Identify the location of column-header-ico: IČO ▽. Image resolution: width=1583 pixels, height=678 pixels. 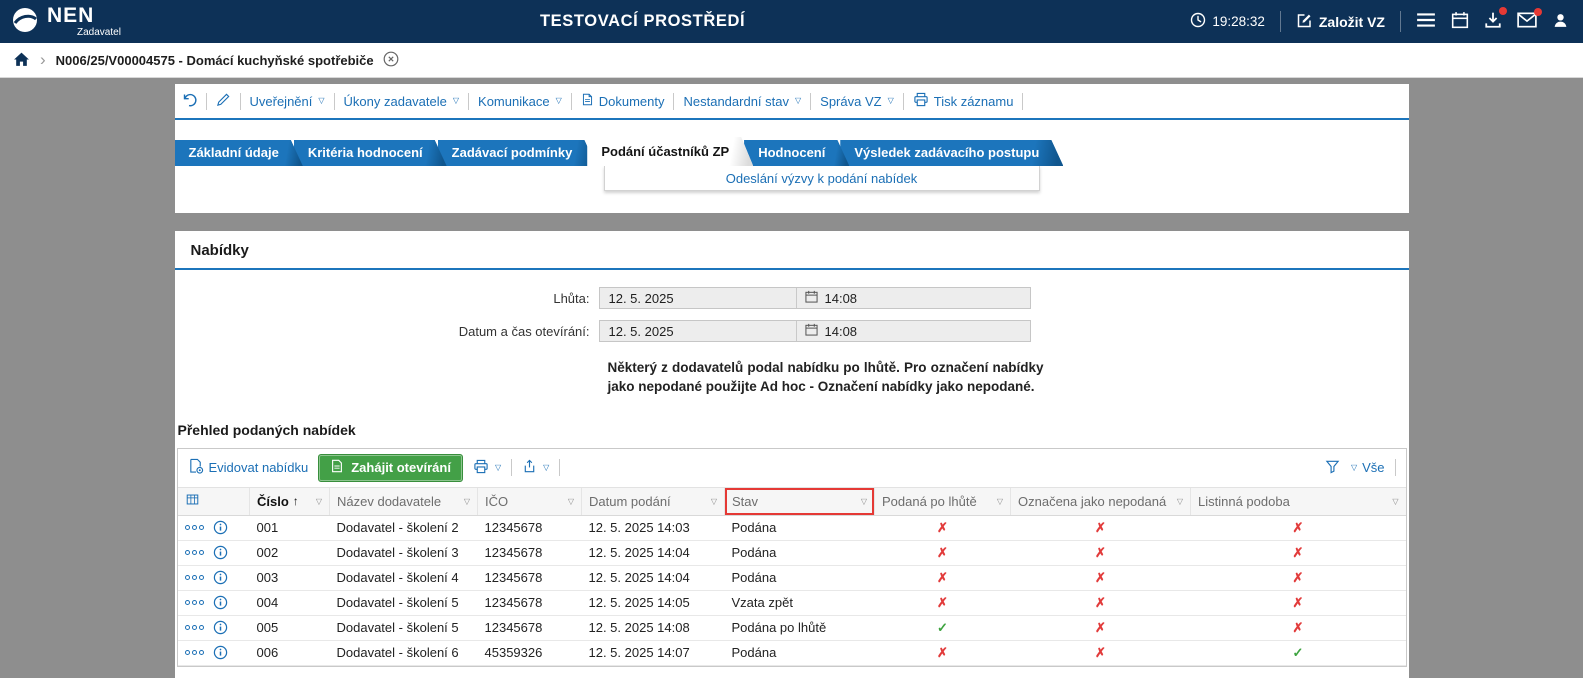
(529, 501).